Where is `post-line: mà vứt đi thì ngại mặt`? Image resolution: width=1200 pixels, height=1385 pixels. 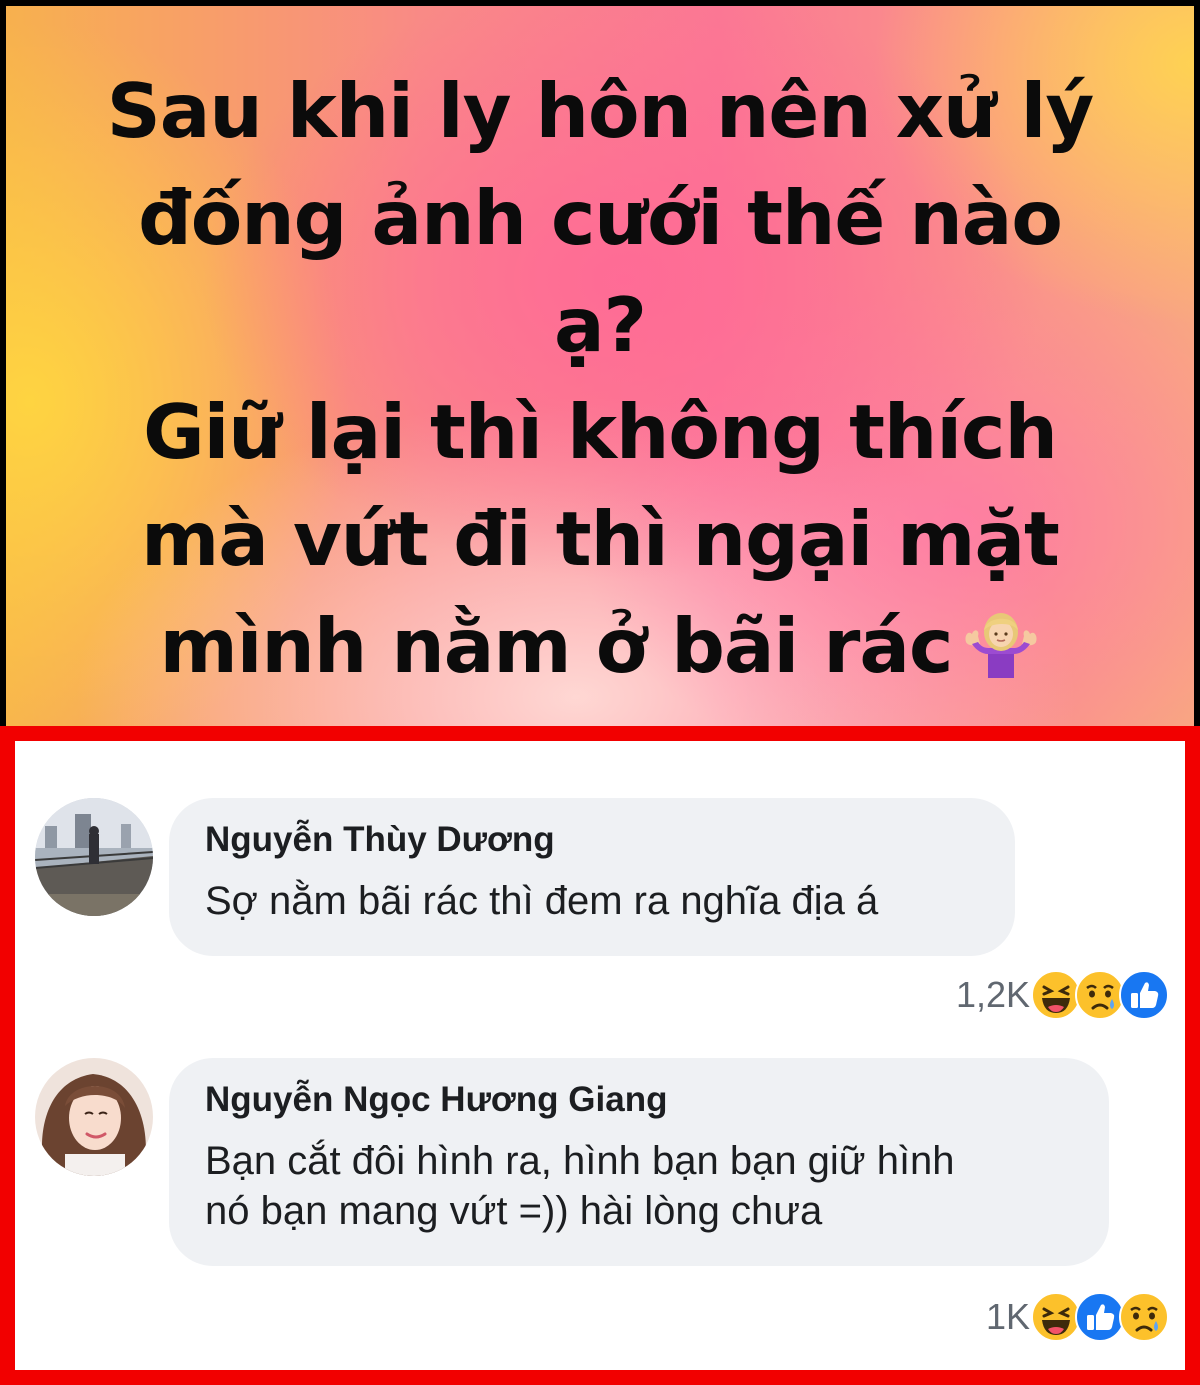 post-line: mà vứt đi thì ngại mặt is located at coordinates (600, 539).